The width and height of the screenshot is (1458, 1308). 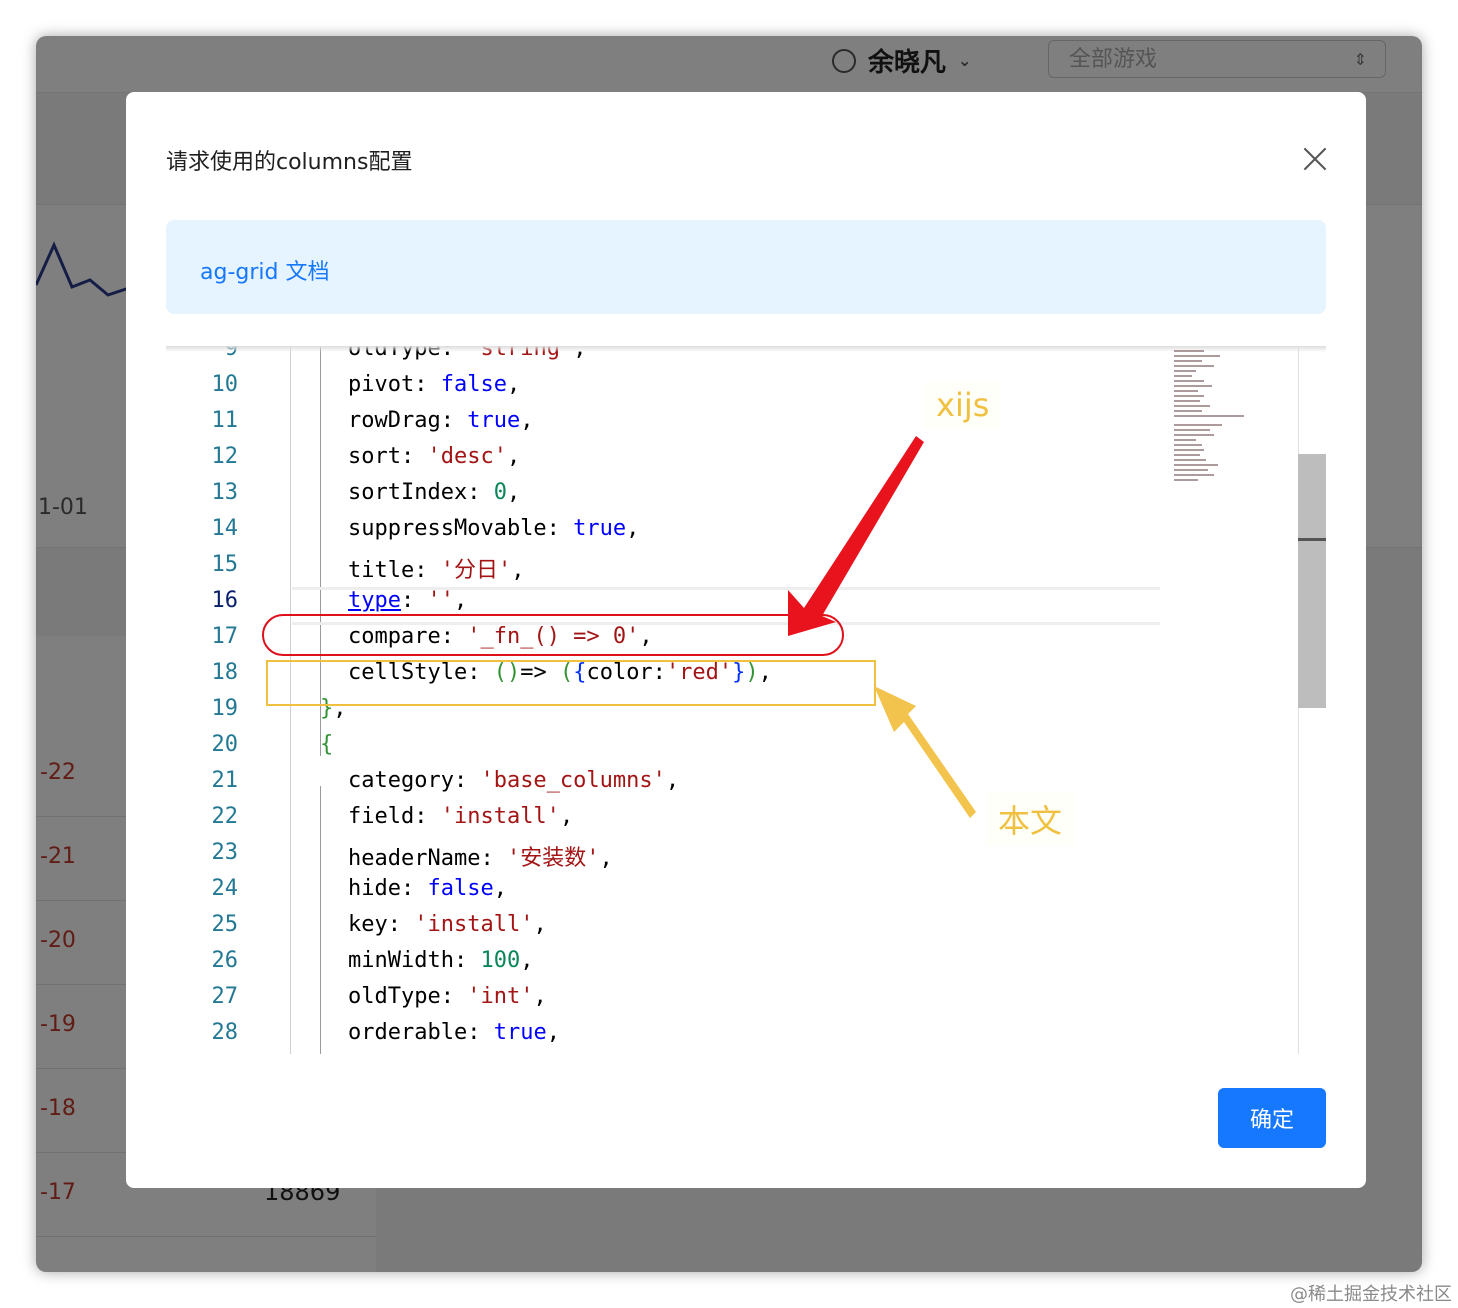 I want to click on annotation-arrows, so click(x=882, y=627).